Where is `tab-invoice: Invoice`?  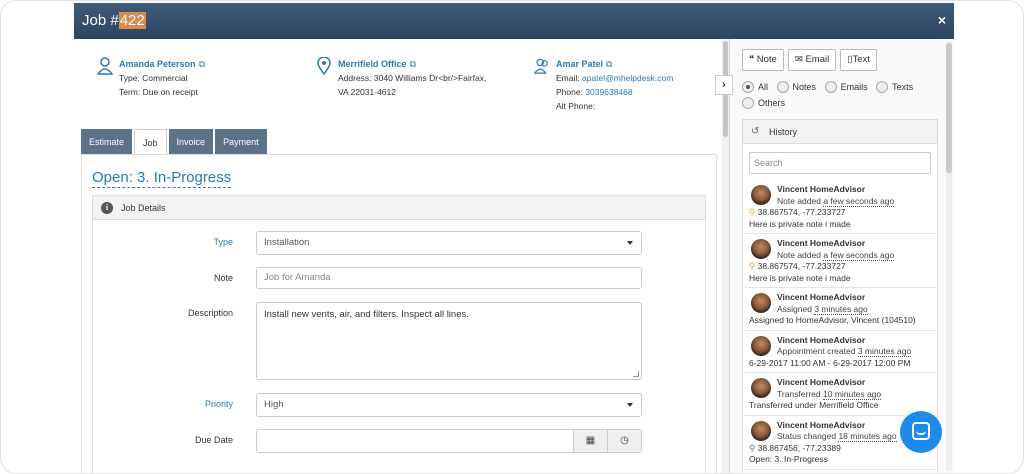
tab-invoice: Invoice is located at coordinates (191, 142).